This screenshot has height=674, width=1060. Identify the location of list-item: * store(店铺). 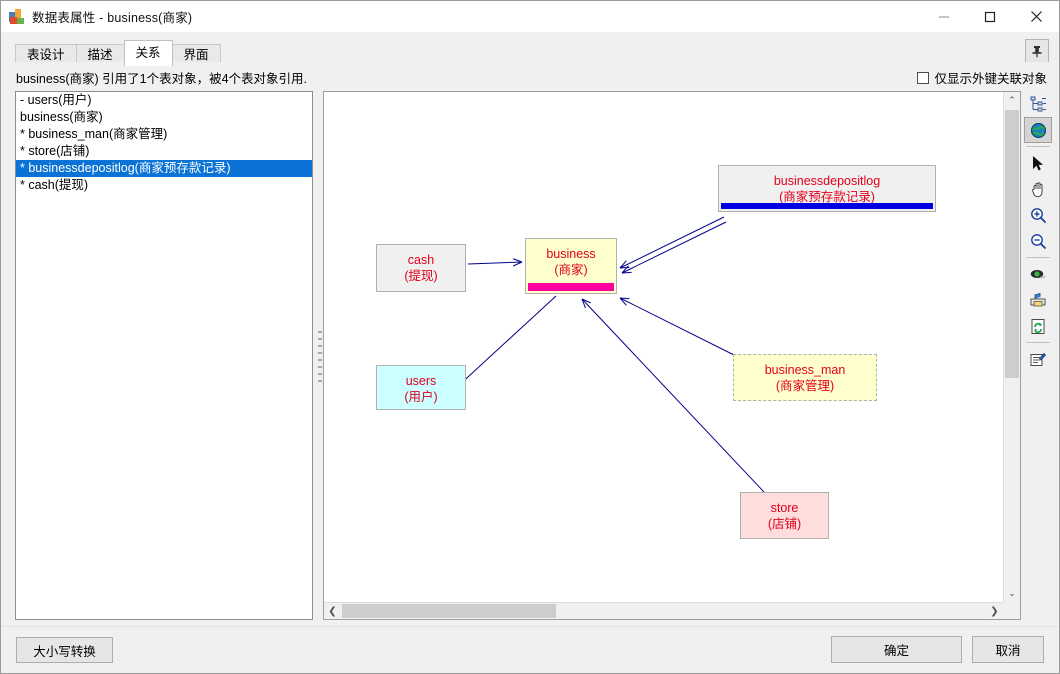
(164, 151).